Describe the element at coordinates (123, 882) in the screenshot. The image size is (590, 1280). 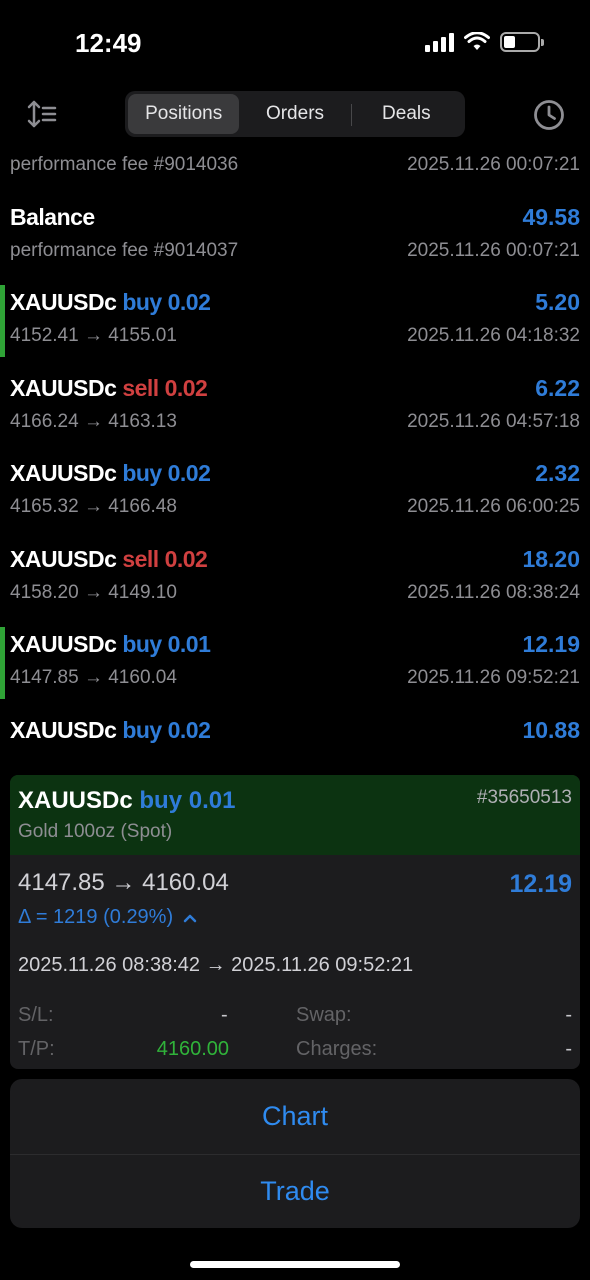
I see `detail-prices: 4147.85 → 4160.04` at that location.